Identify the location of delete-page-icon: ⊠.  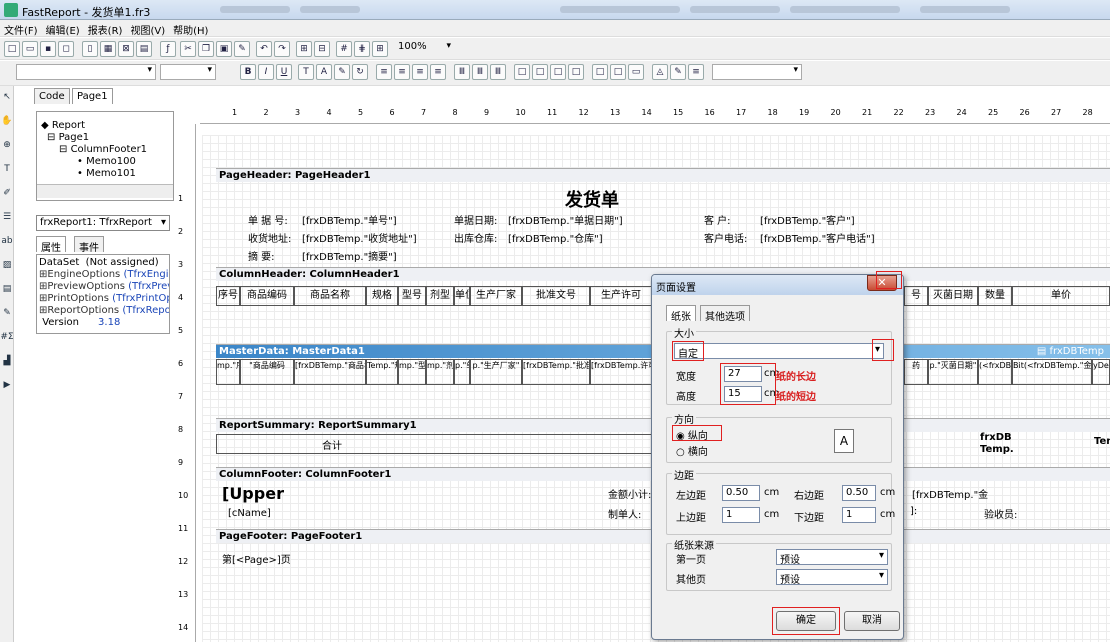
(126, 49).